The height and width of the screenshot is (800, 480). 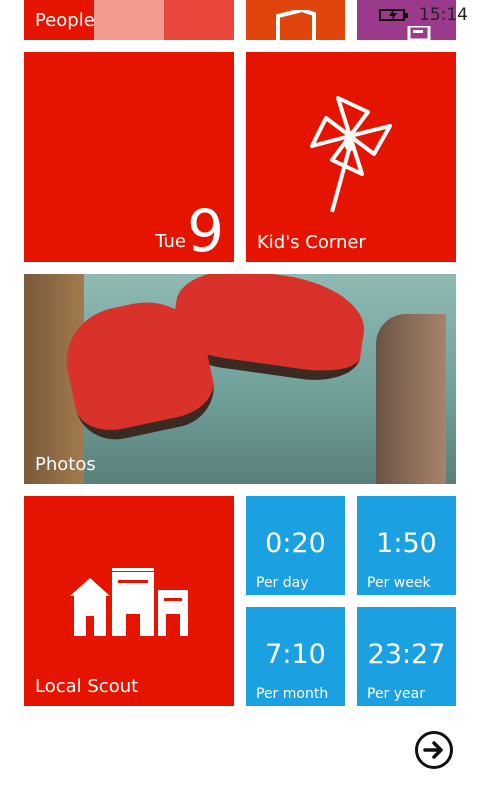 I want to click on stat-tile-per-week: 1:50 Per week, so click(x=406, y=545).